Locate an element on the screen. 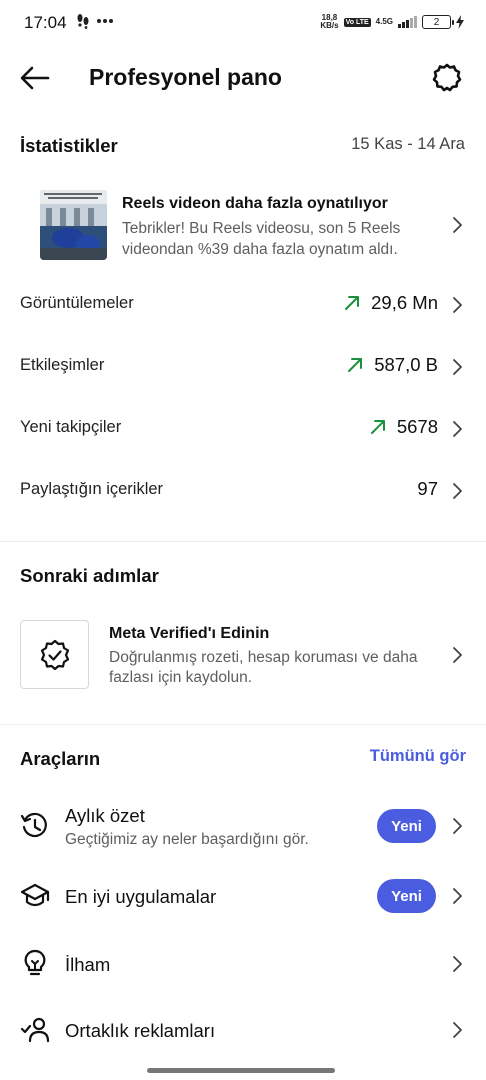  stat-label: Görüntülemeler is located at coordinates (77, 303).